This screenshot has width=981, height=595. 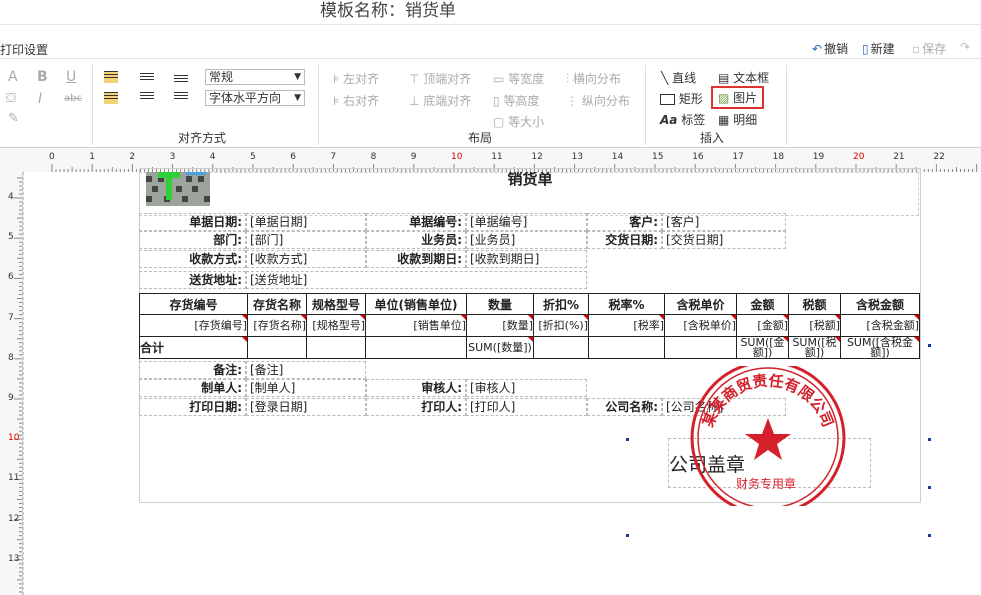 I want to click on table-cell: SUM([金额]), so click(x=762, y=347).